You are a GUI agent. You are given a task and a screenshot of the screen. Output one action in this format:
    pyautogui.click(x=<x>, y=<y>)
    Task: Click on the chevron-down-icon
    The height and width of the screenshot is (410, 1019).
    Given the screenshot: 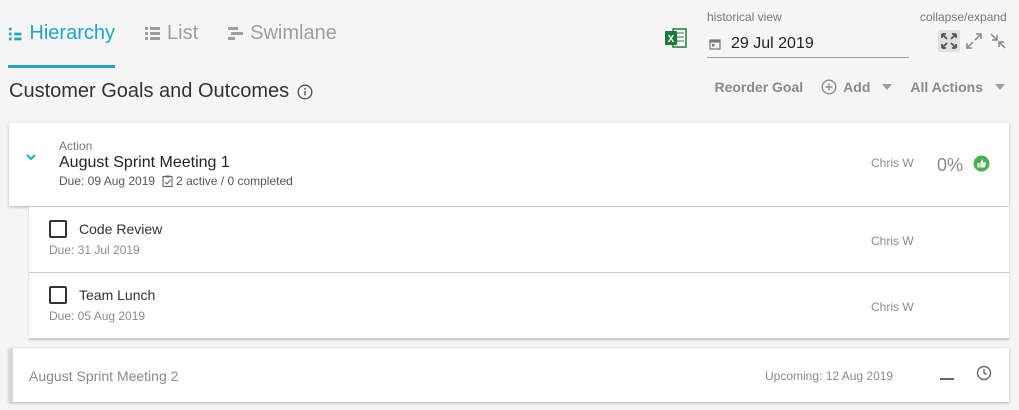 What is the action you would take?
    pyautogui.click(x=31, y=157)
    